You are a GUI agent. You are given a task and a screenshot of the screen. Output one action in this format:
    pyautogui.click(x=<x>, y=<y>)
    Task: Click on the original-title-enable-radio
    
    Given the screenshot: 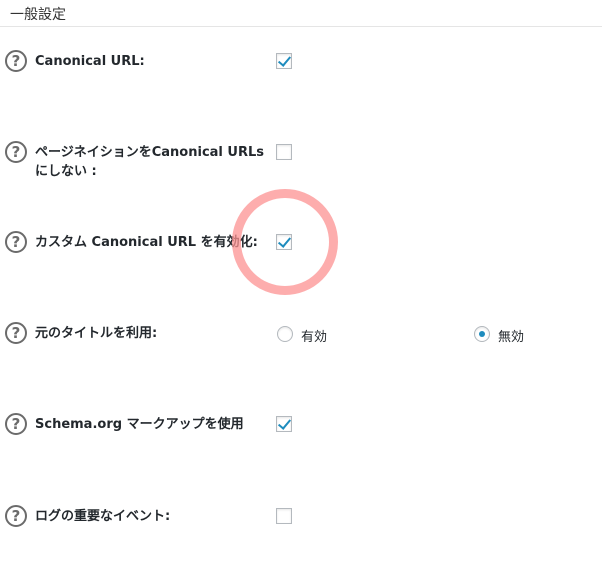 What is the action you would take?
    pyautogui.click(x=285, y=334)
    